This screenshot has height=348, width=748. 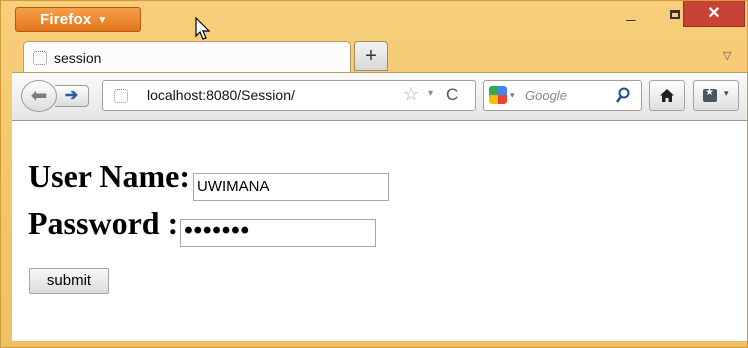 I want to click on title-bar: Firefox ▼ _ ✕, so click(x=374, y=20).